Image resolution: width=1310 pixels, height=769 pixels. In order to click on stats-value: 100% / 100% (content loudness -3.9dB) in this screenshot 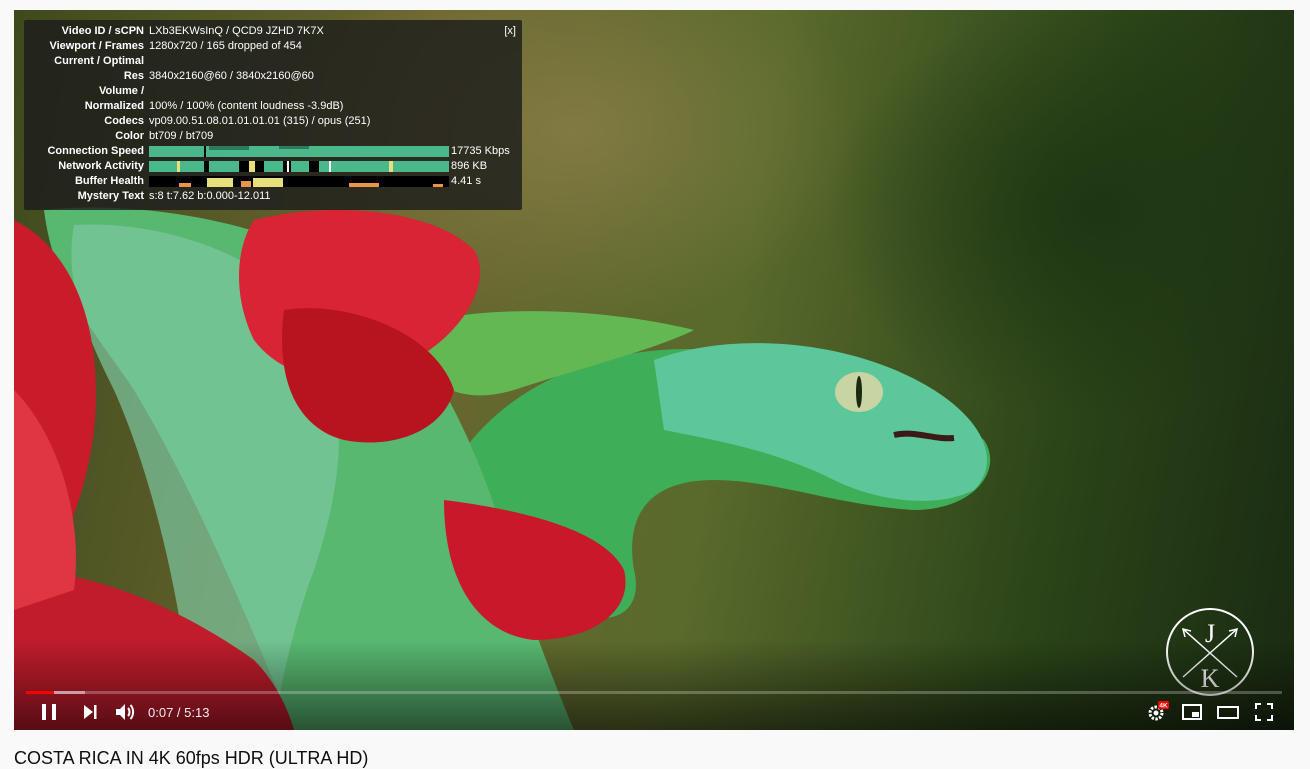, I will do `click(246, 106)`.